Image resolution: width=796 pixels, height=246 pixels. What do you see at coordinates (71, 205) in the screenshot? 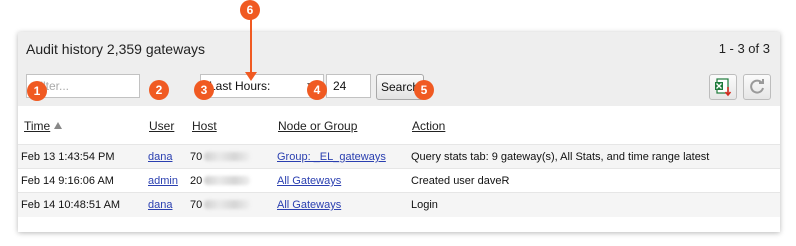
I see `time-cell: Feb 14 10:48:51 AM` at bounding box center [71, 205].